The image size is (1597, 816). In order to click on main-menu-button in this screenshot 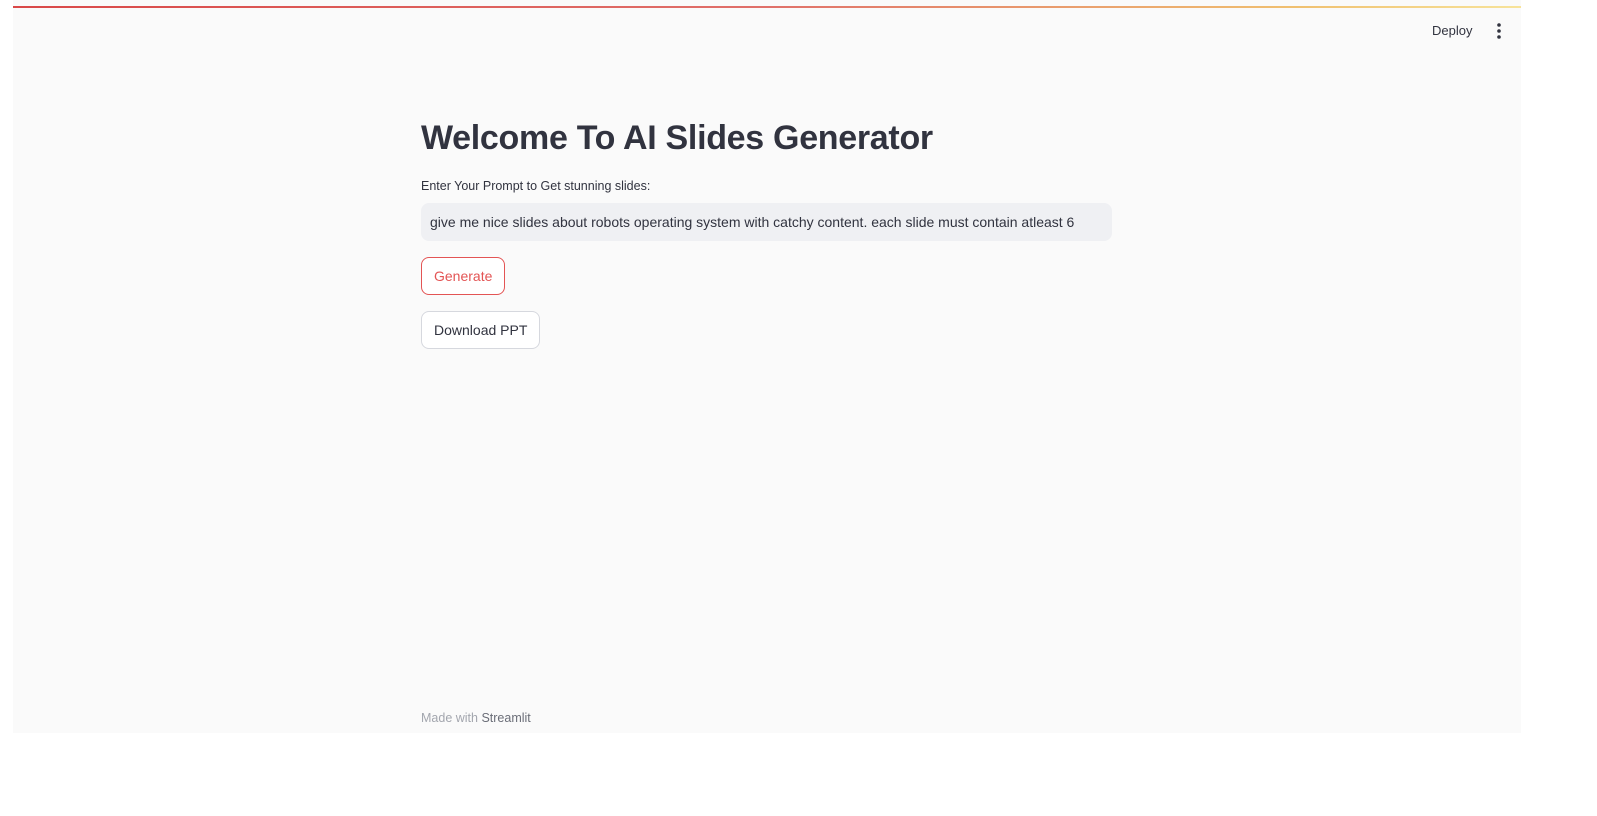, I will do `click(1499, 31)`.